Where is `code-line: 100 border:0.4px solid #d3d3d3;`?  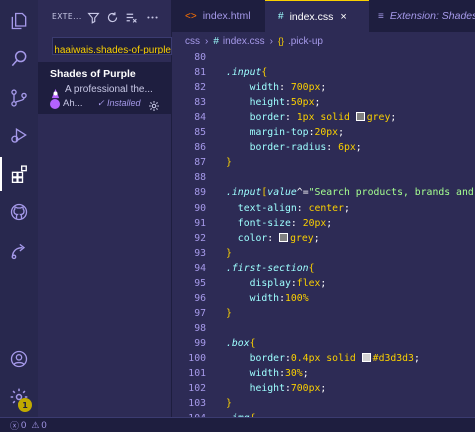
code-line: 100 border:0.4px solid #d3d3d3; is located at coordinates (323, 358).